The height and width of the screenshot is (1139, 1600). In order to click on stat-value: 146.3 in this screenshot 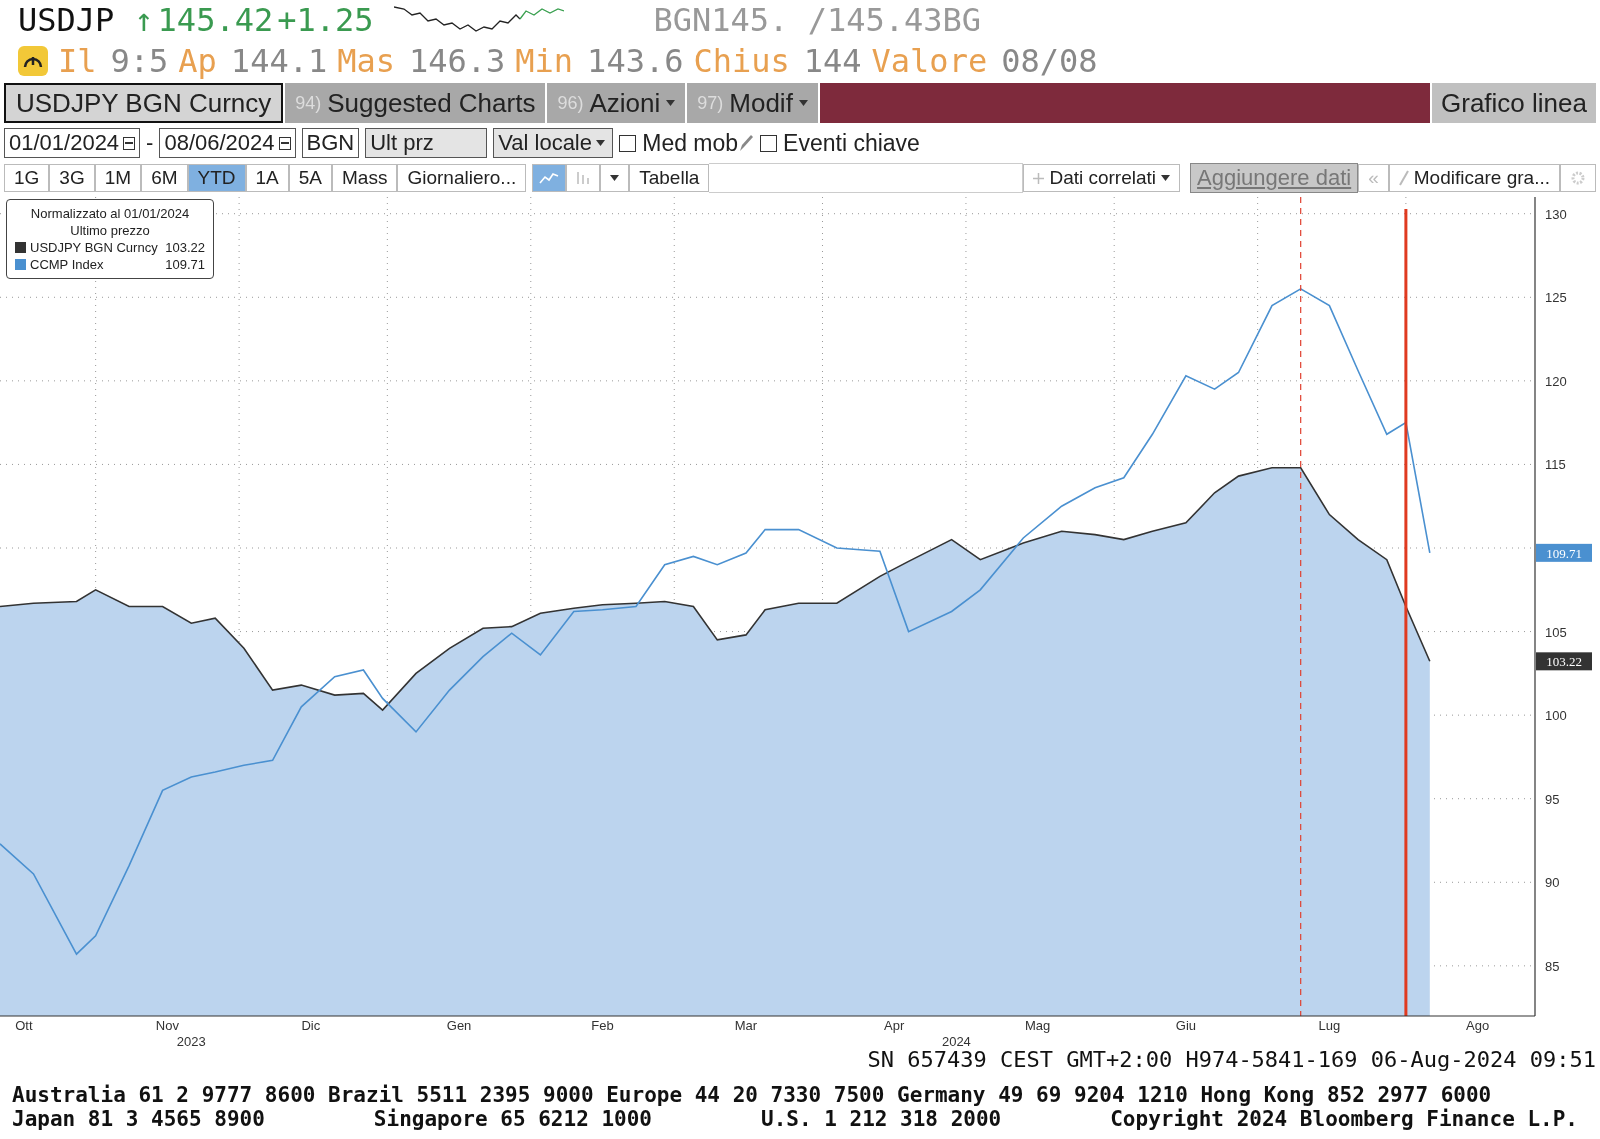, I will do `click(457, 61)`.